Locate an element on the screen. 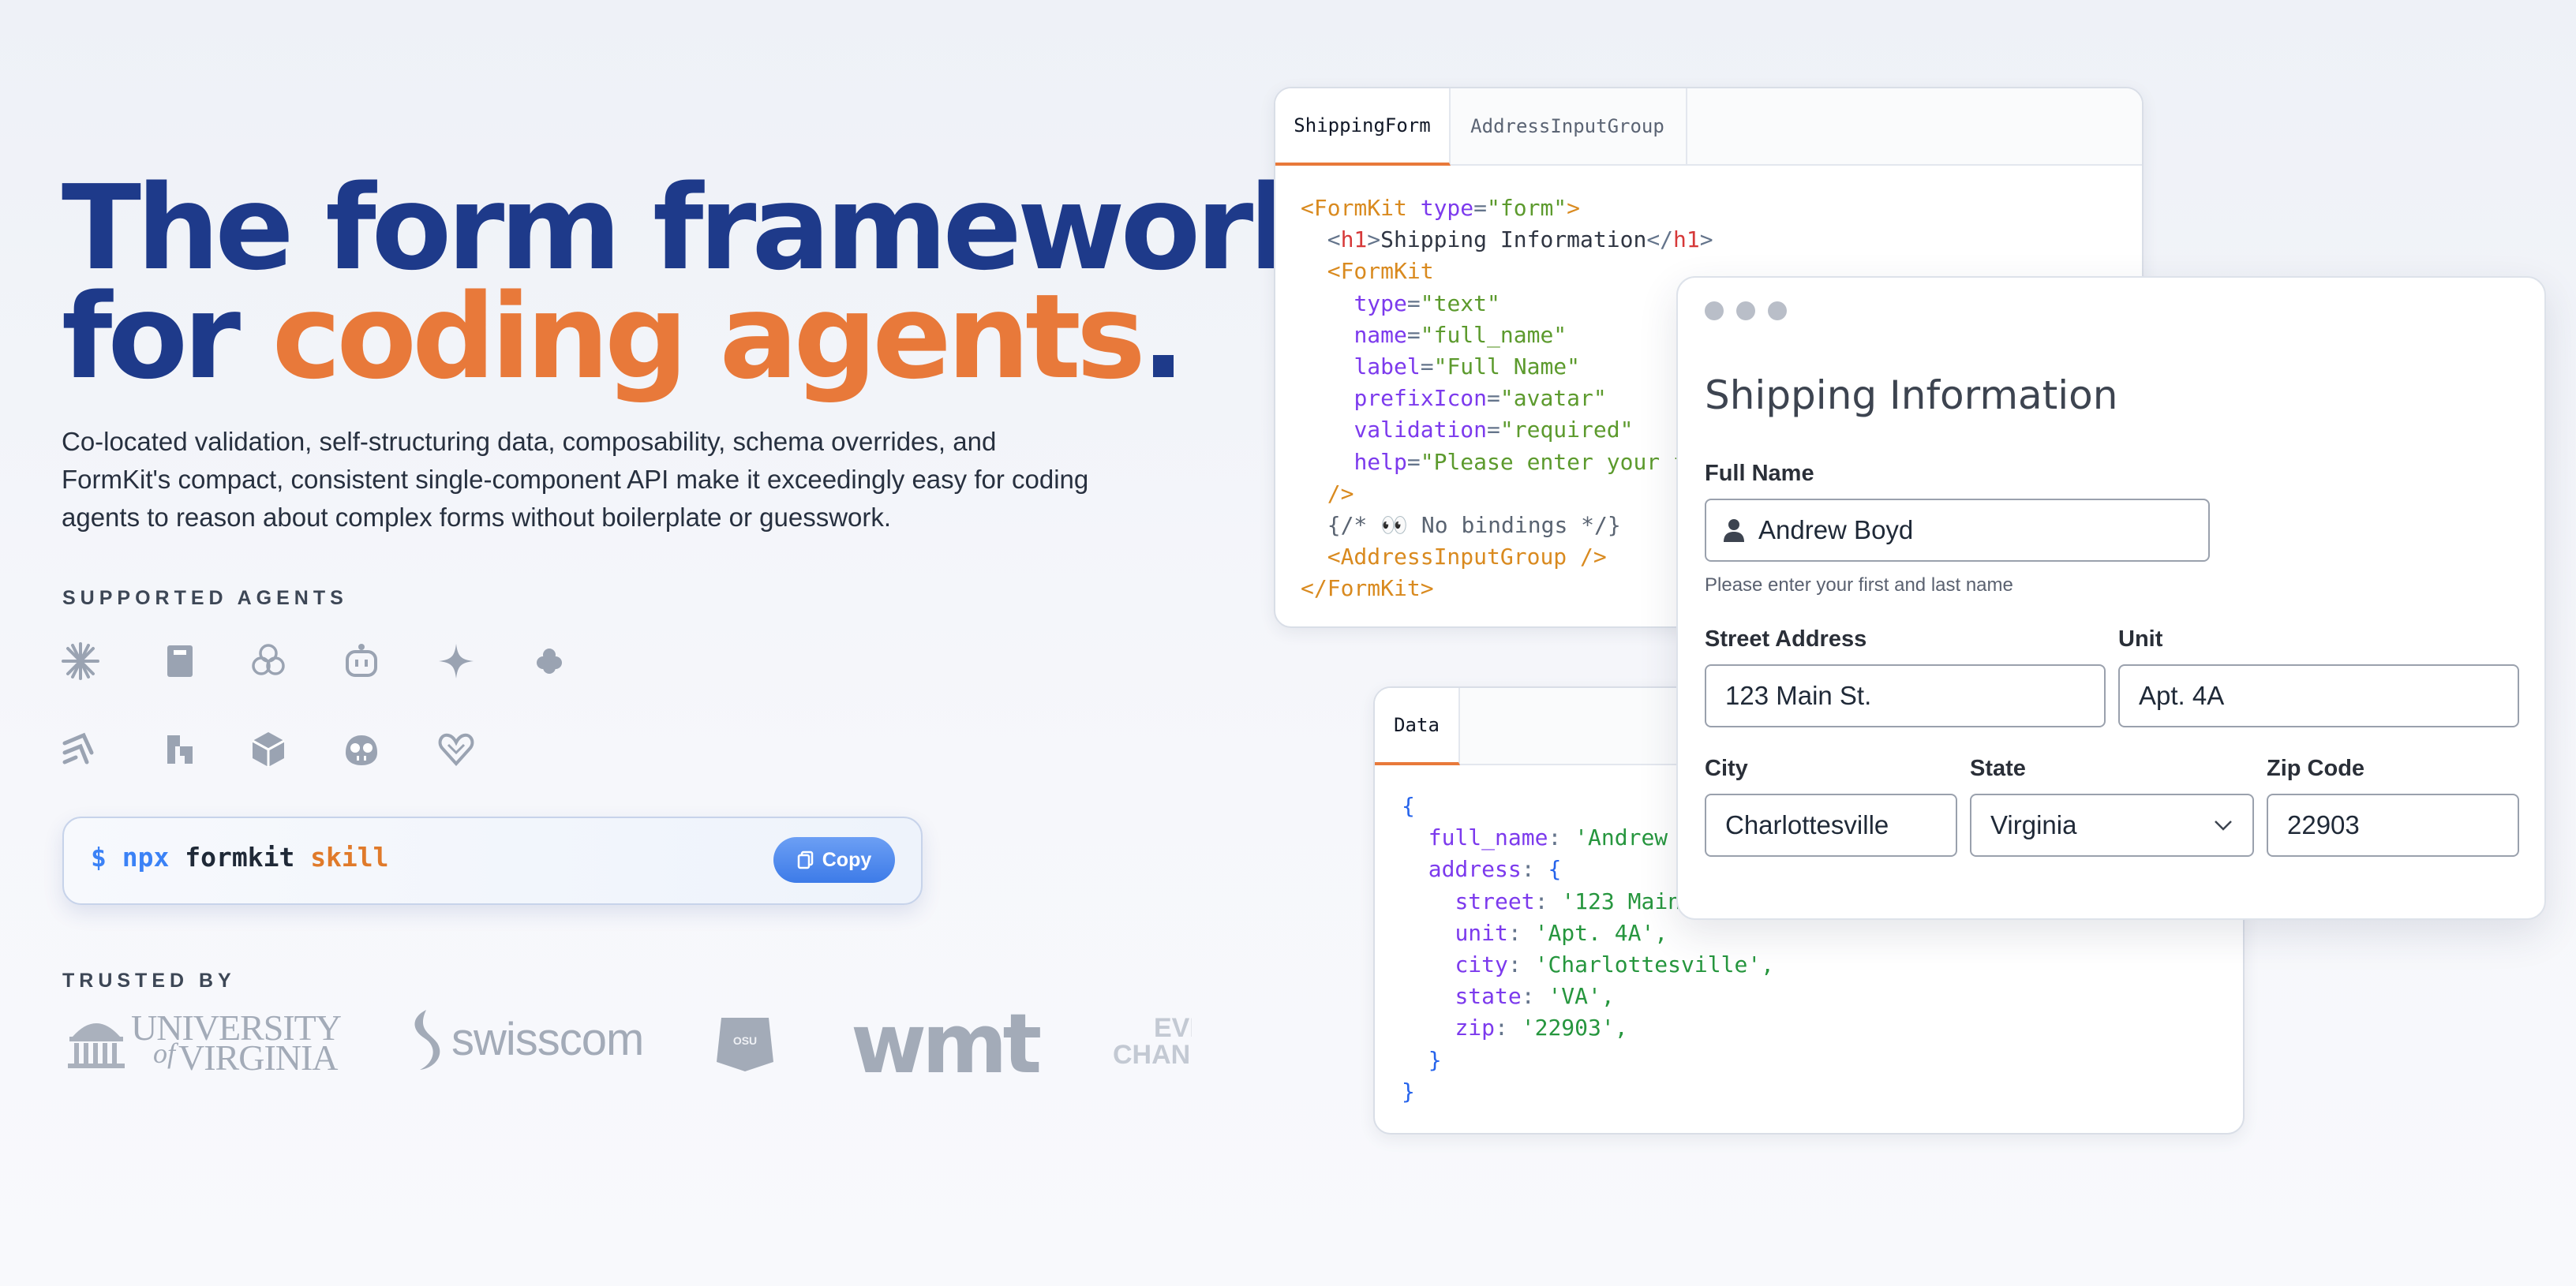 This screenshot has height=1286, width=2576. tab-shipping-form: ShippingForm is located at coordinates (1363, 127).